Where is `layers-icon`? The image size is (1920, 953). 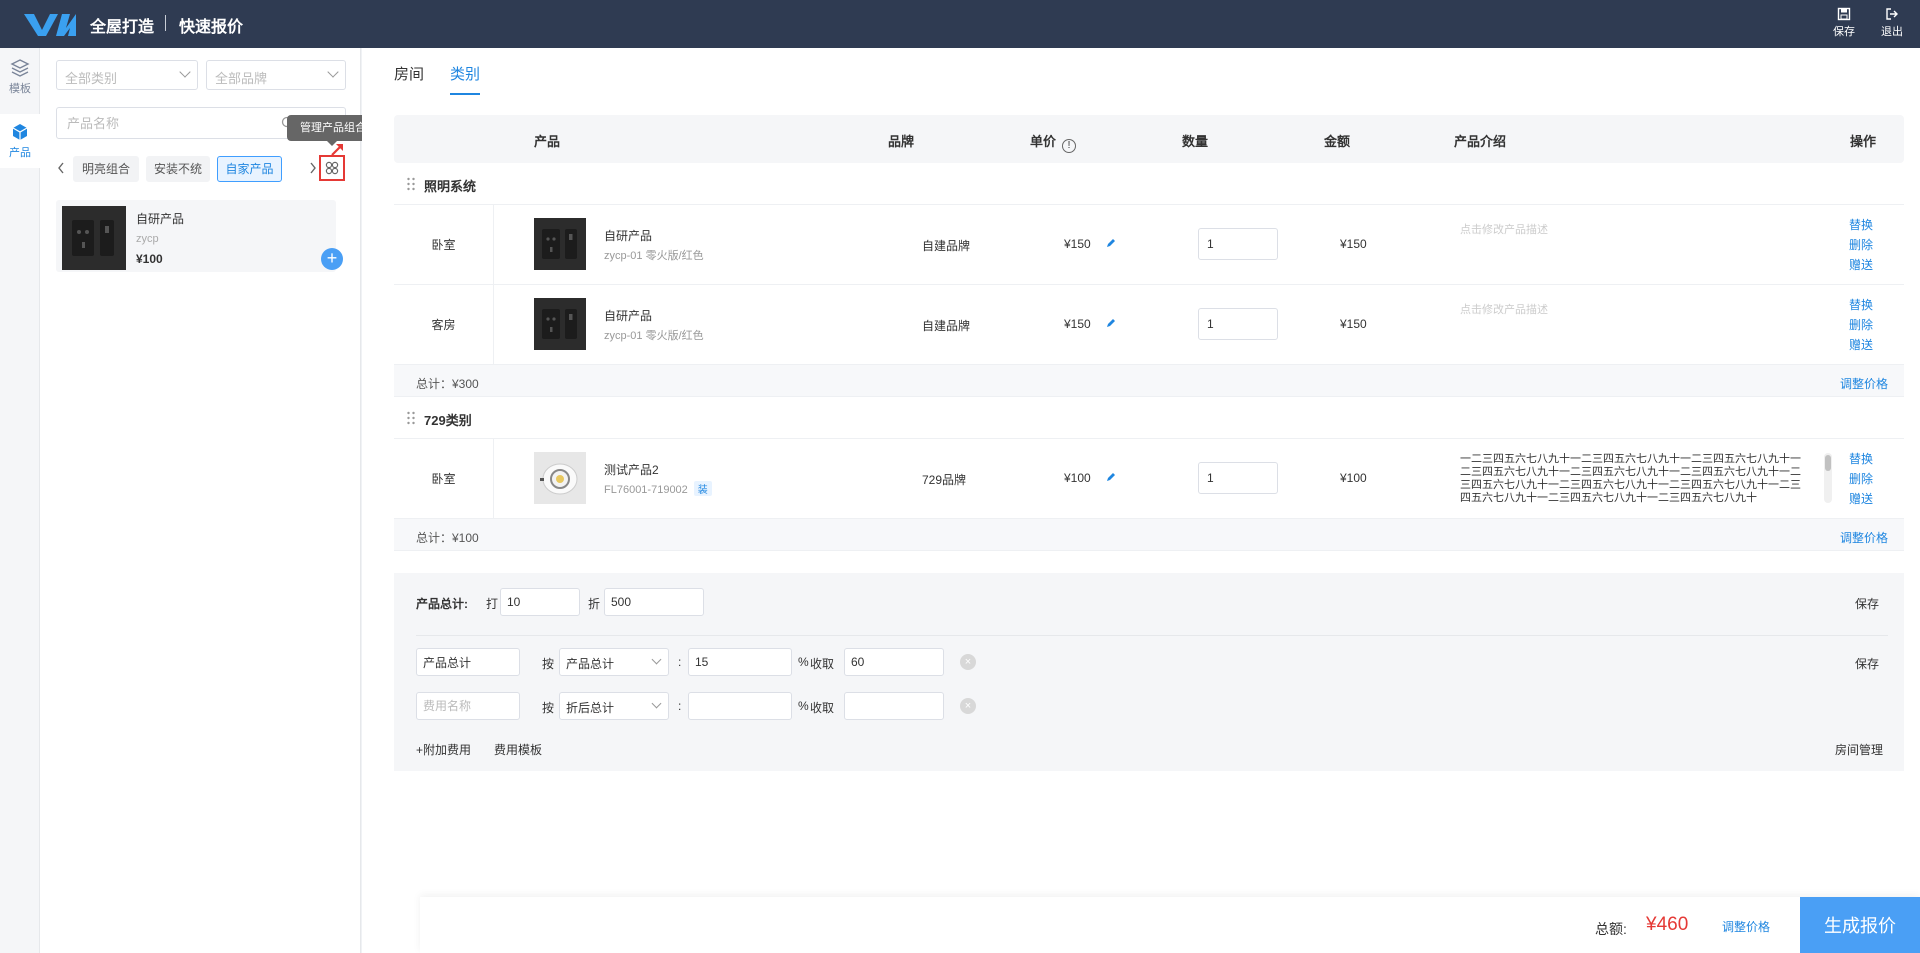
layers-icon is located at coordinates (20, 68).